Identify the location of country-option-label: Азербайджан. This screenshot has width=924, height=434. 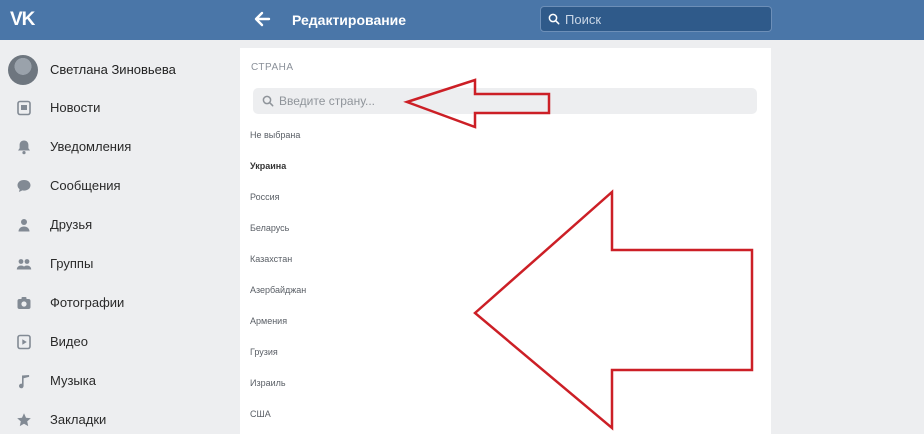
(278, 290).